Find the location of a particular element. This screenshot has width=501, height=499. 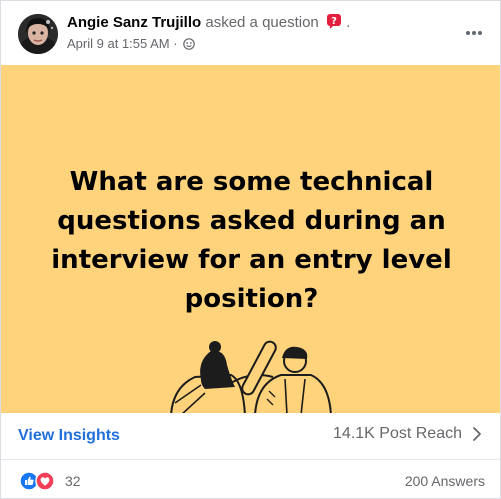

post-meta: April 9 at 1:55 AM · is located at coordinates (131, 44).